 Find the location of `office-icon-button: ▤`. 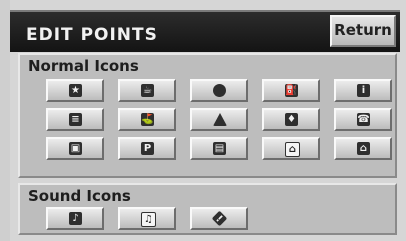

office-icon-button: ▤ is located at coordinates (219, 148).